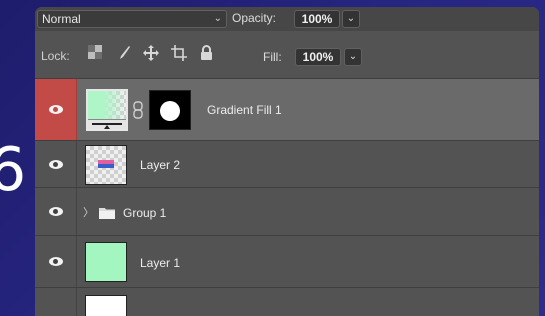  I want to click on lock-artboard-icon, so click(179, 55).